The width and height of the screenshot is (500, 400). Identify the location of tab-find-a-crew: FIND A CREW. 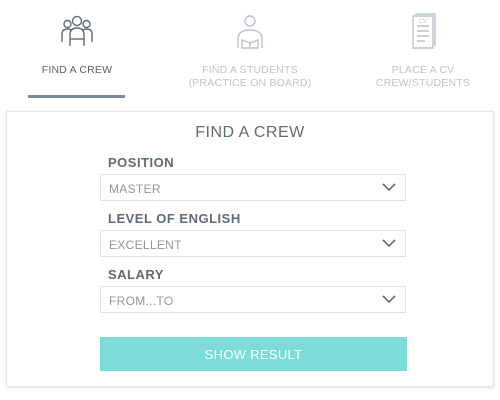
(77, 50).